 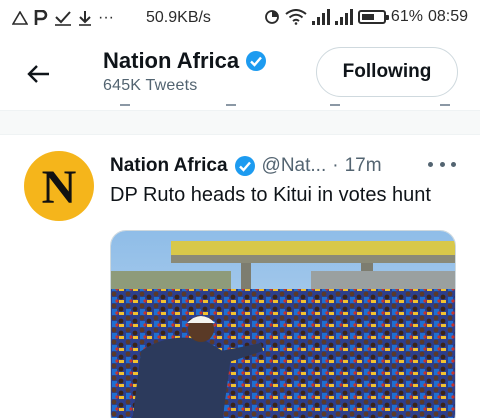 I want to click on following-button: Following, so click(x=387, y=72).